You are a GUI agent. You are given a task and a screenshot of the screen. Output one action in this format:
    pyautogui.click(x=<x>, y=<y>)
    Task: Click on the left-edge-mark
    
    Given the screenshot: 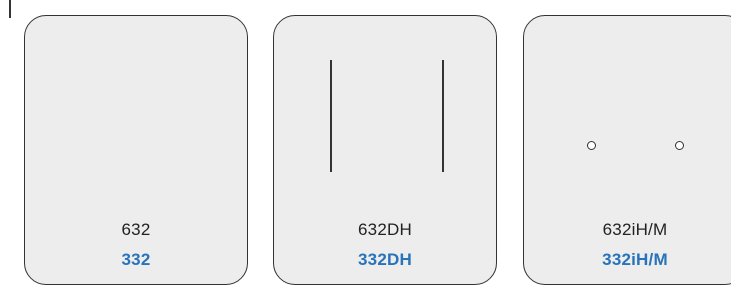 What is the action you would take?
    pyautogui.click(x=10, y=9)
    